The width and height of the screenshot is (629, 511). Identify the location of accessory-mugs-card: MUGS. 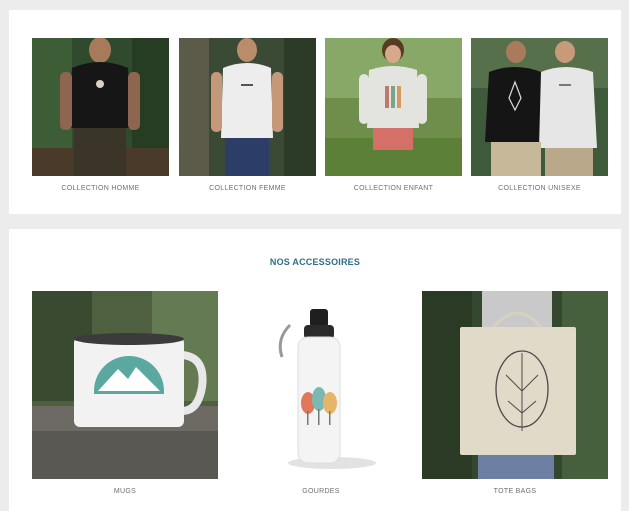
(125, 396).